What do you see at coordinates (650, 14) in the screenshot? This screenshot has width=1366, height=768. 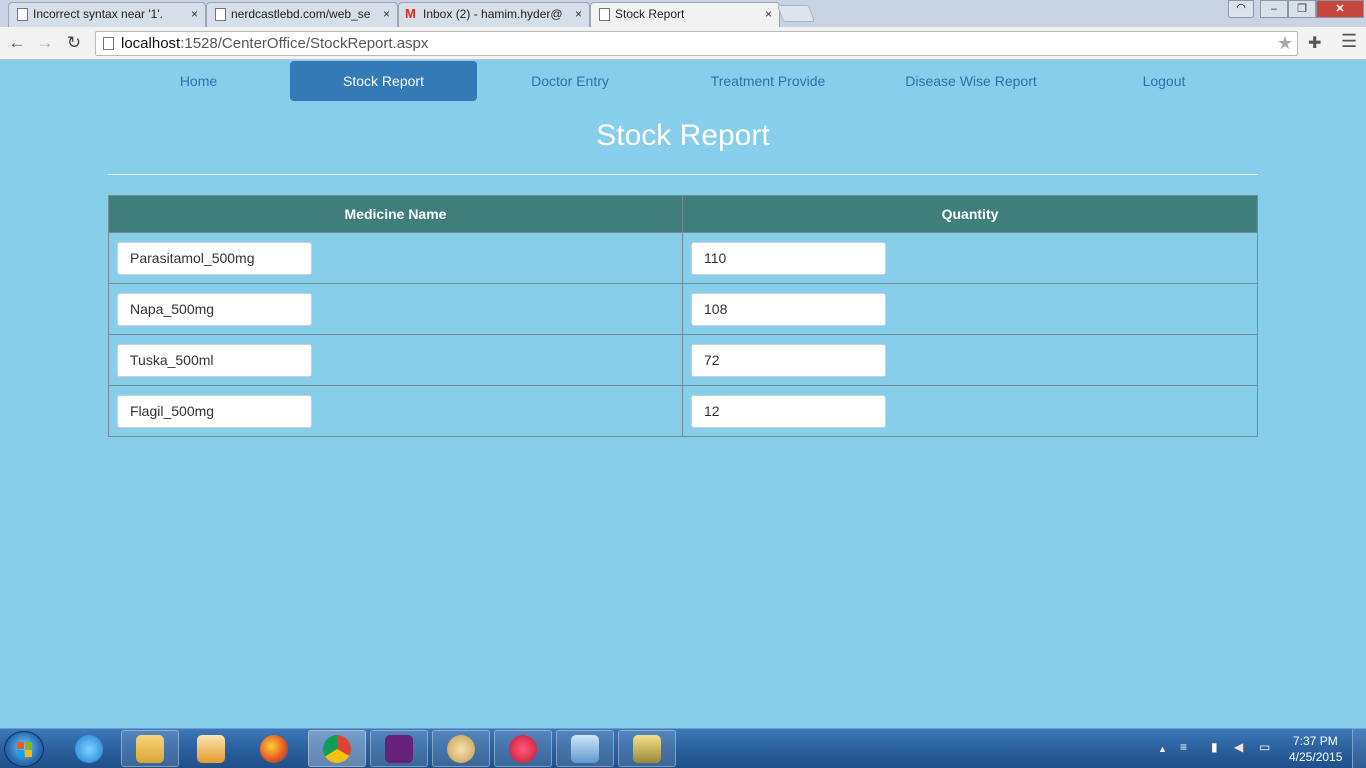 I see `tab-title: Stock Report` at bounding box center [650, 14].